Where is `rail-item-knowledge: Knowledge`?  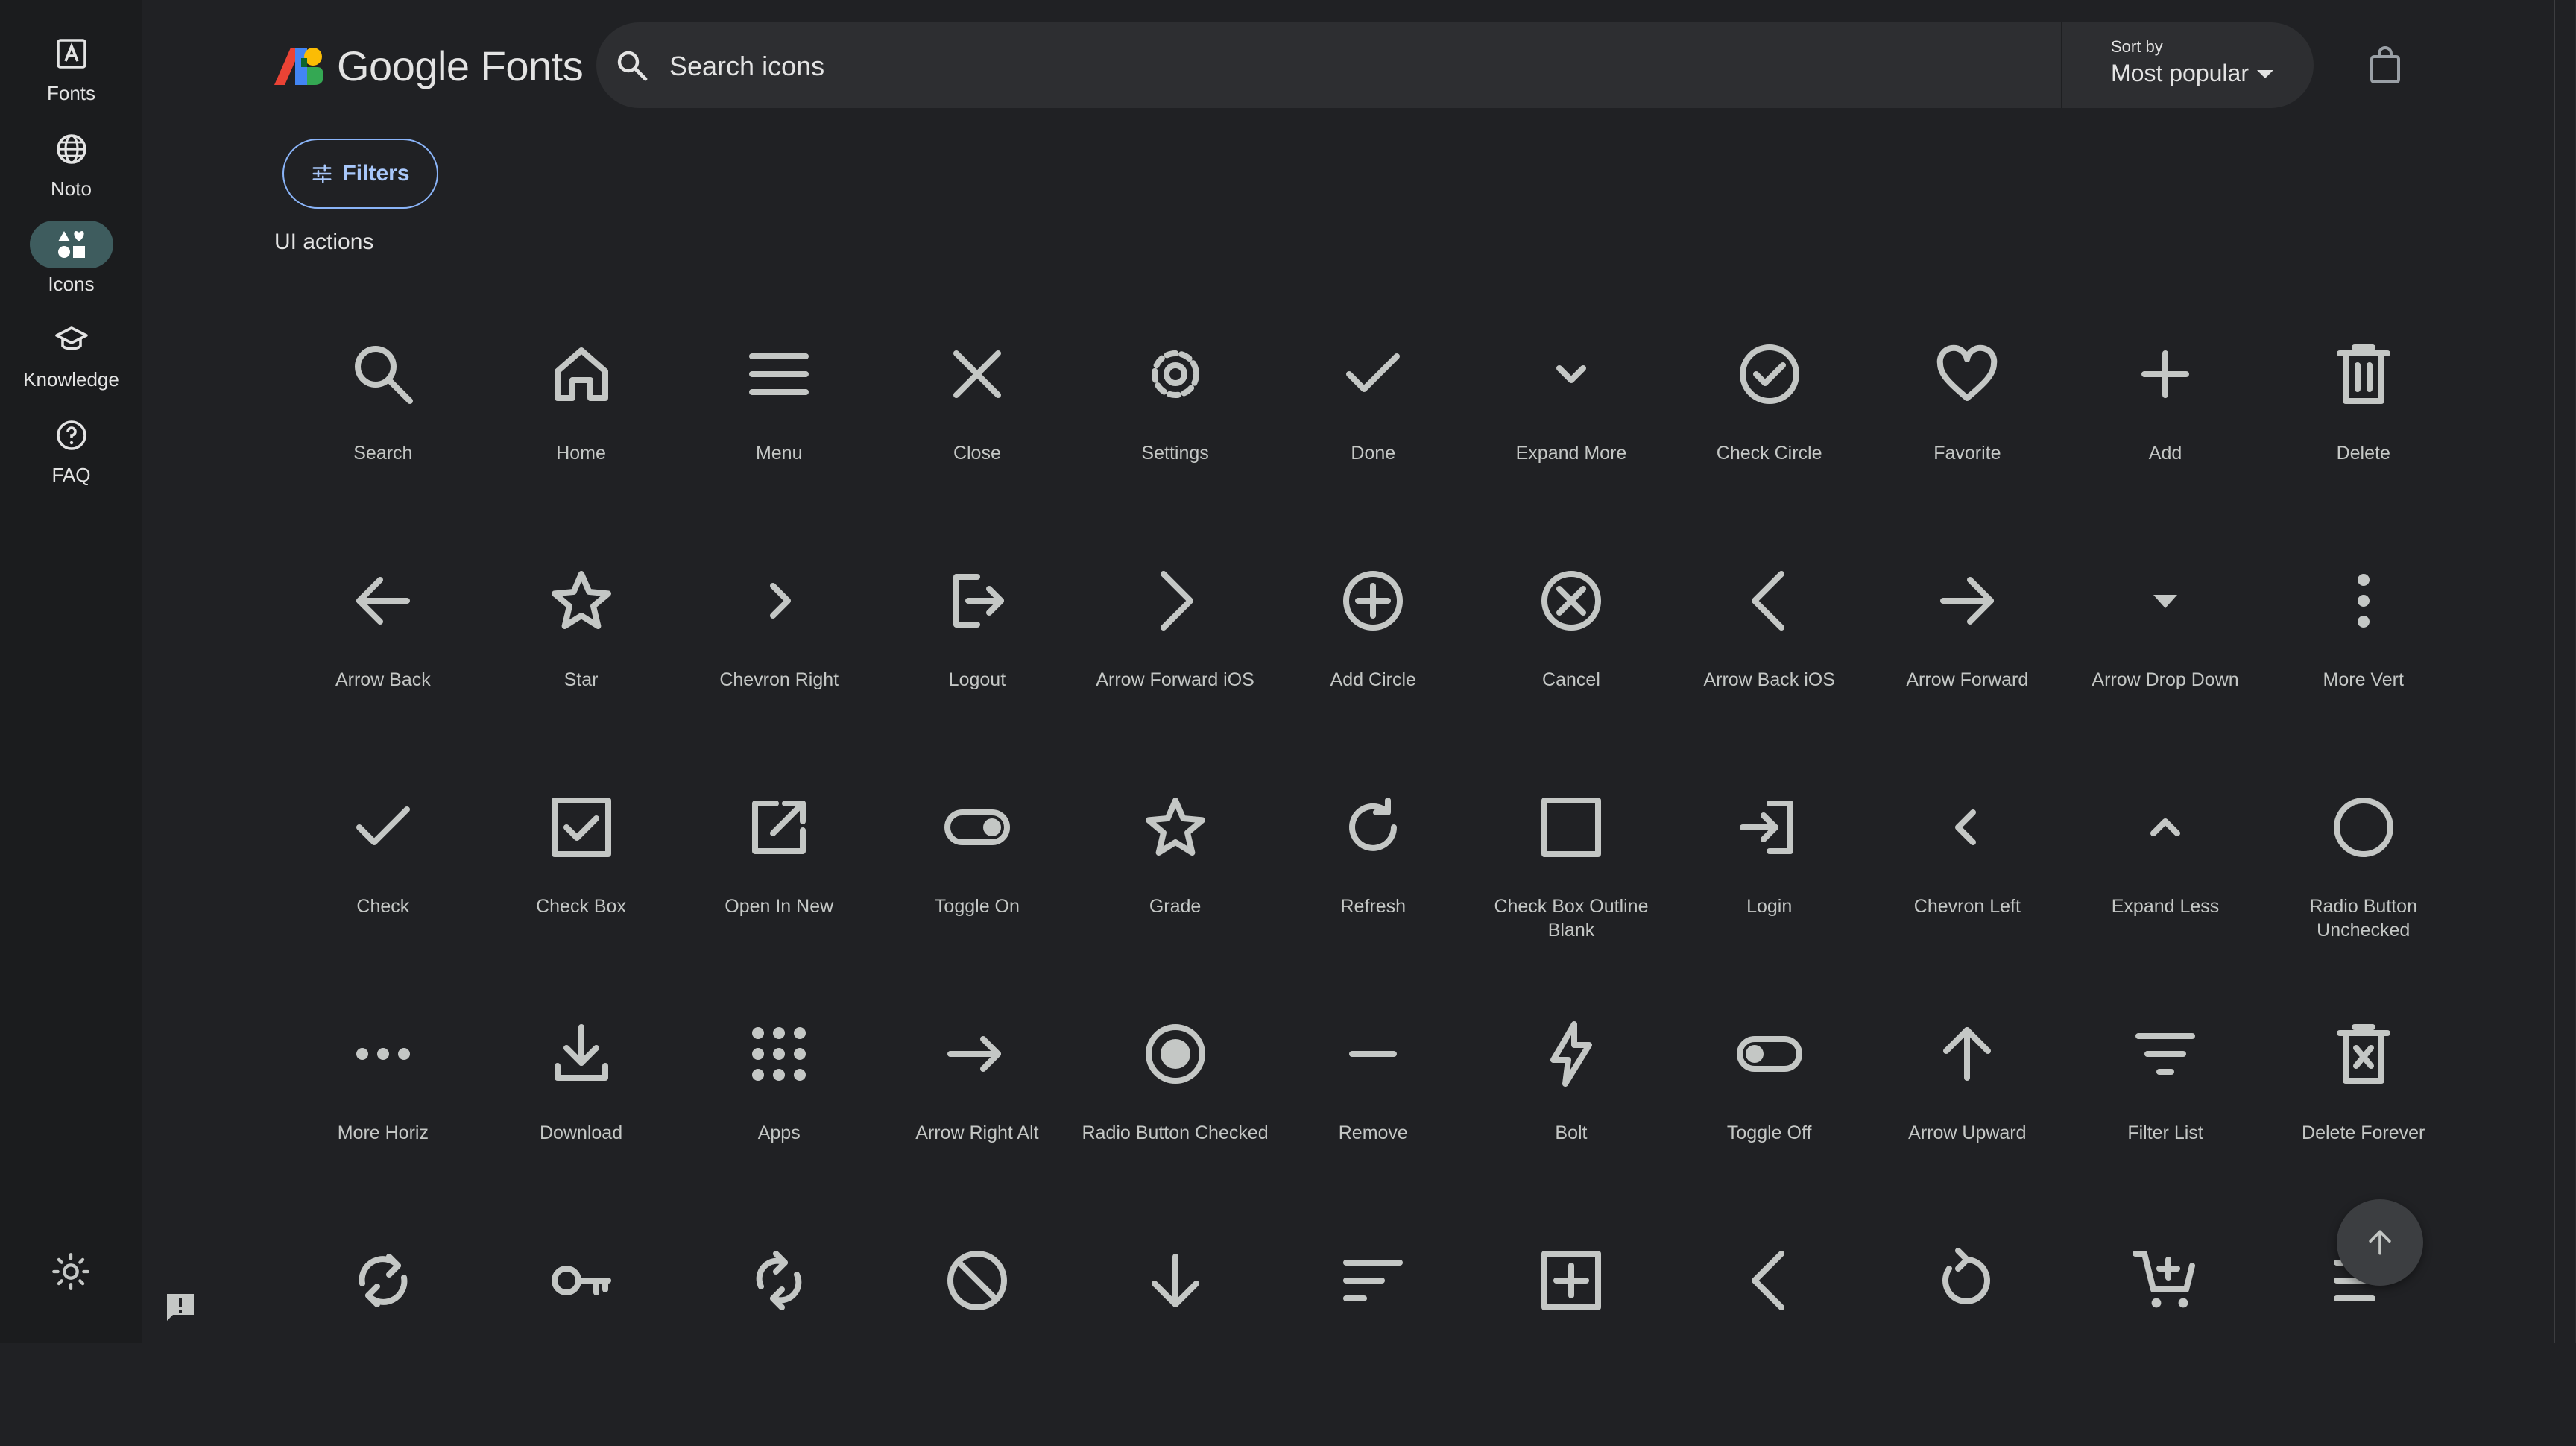 rail-item-knowledge: Knowledge is located at coordinates (71, 353).